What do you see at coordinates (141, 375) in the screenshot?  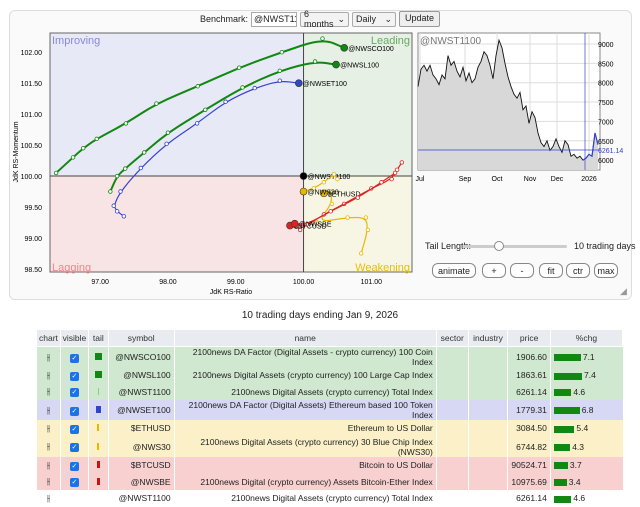 I see `symbol-cell: @NWSL100` at bounding box center [141, 375].